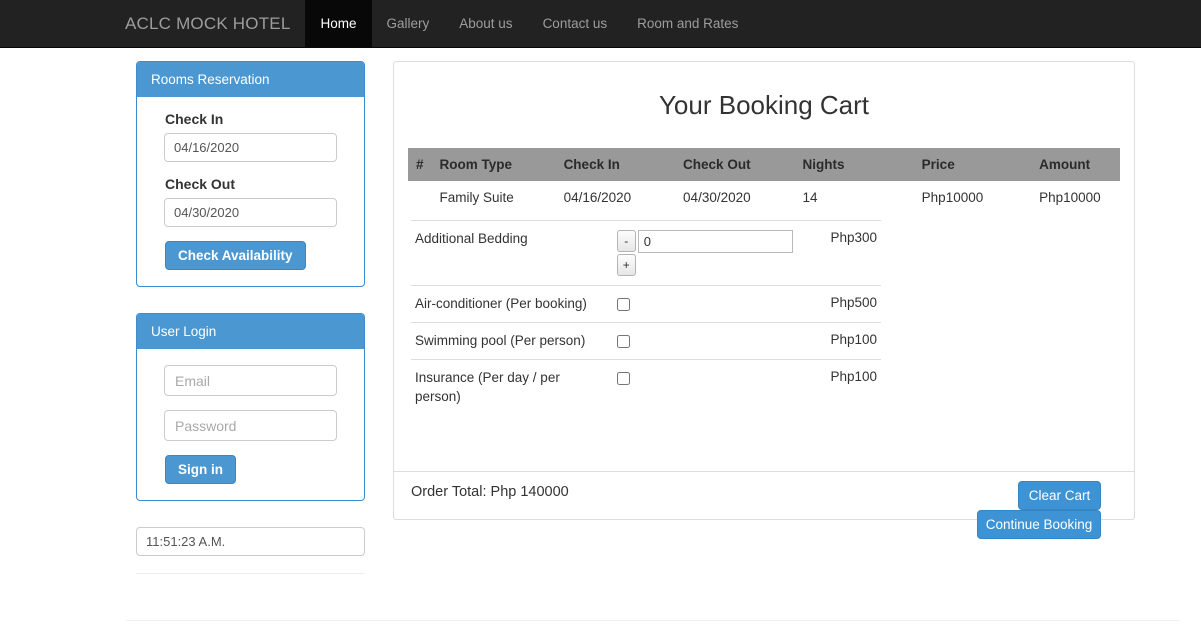  I want to click on cart-header-amount: Amount, so click(1075, 164).